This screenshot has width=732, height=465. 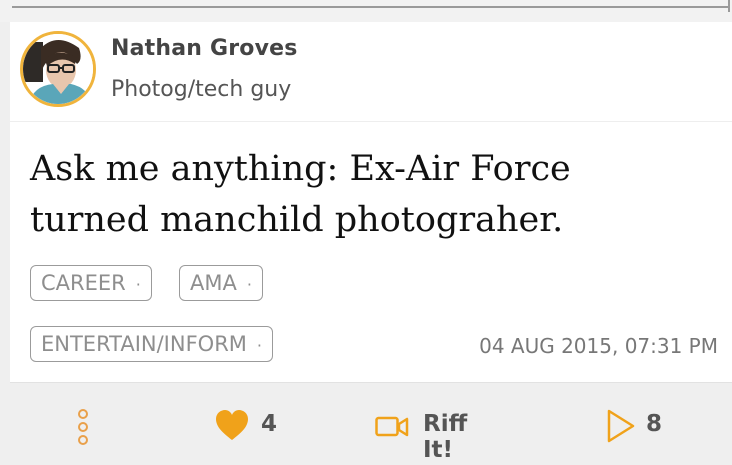 I want to click on tag-label: CAREER, so click(x=83, y=283).